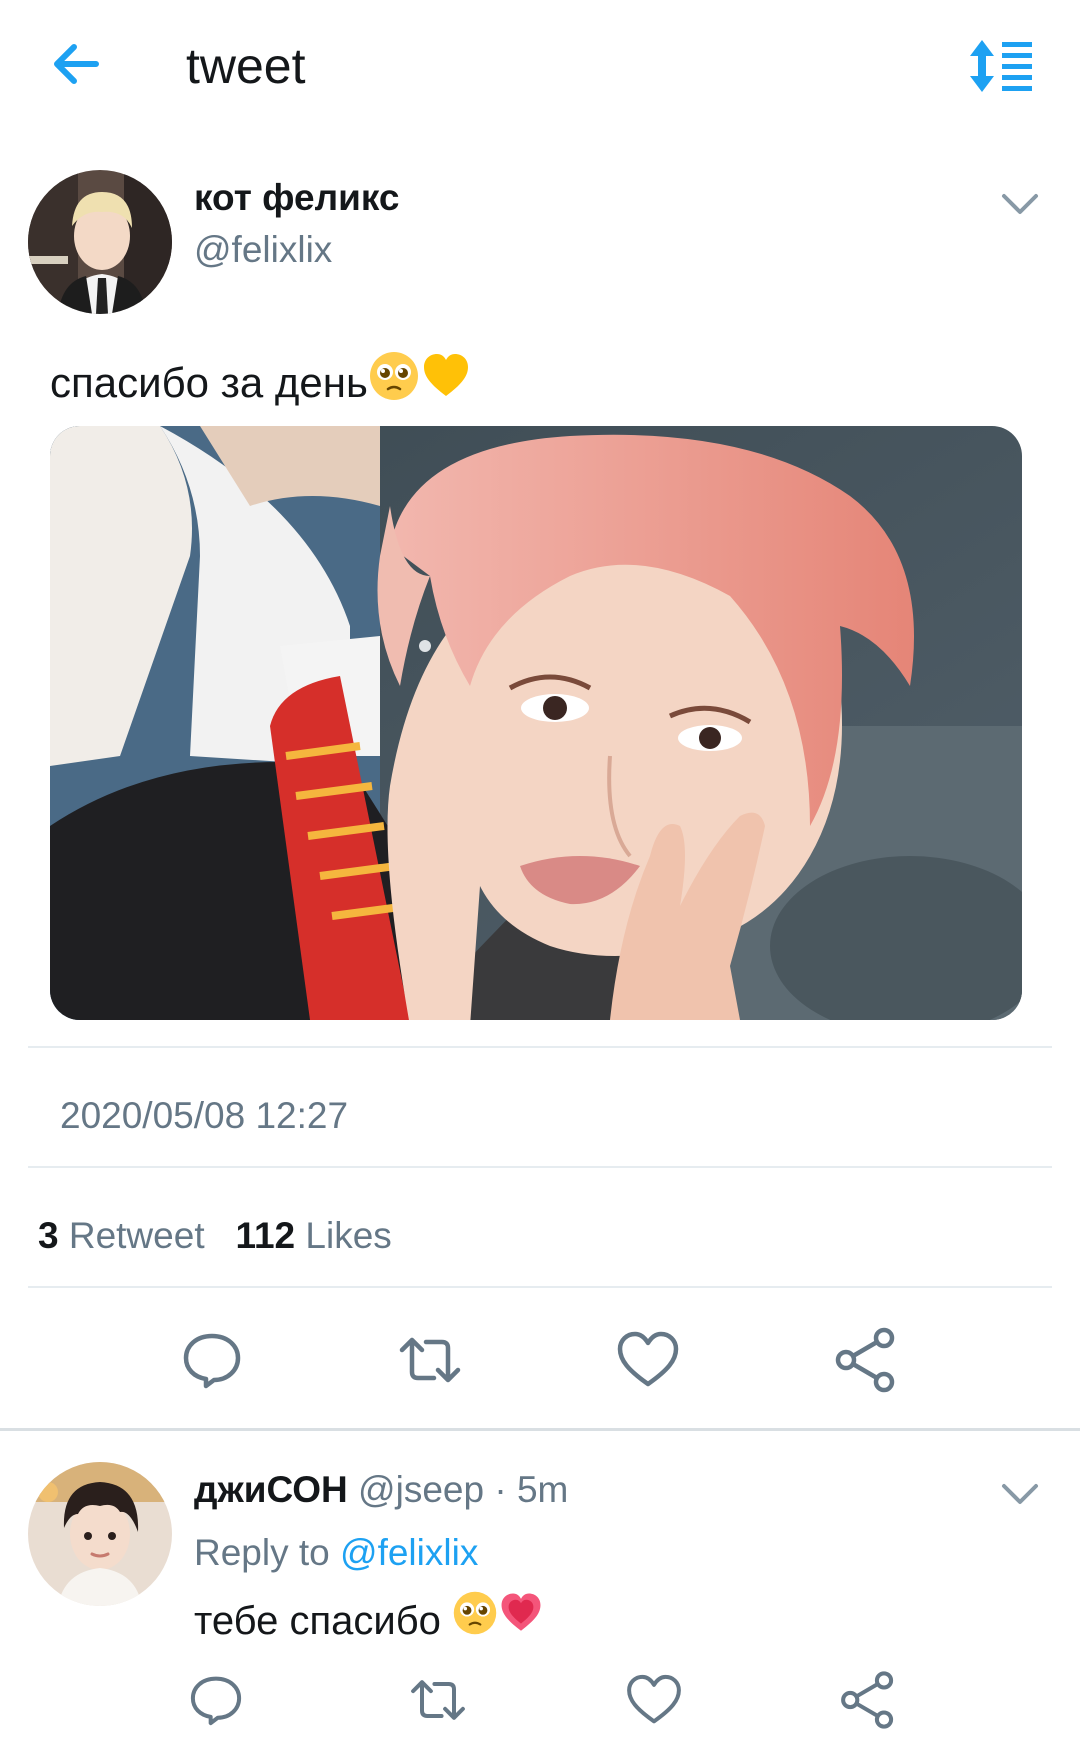  I want to click on reply-options-button, so click(1020, 1494).